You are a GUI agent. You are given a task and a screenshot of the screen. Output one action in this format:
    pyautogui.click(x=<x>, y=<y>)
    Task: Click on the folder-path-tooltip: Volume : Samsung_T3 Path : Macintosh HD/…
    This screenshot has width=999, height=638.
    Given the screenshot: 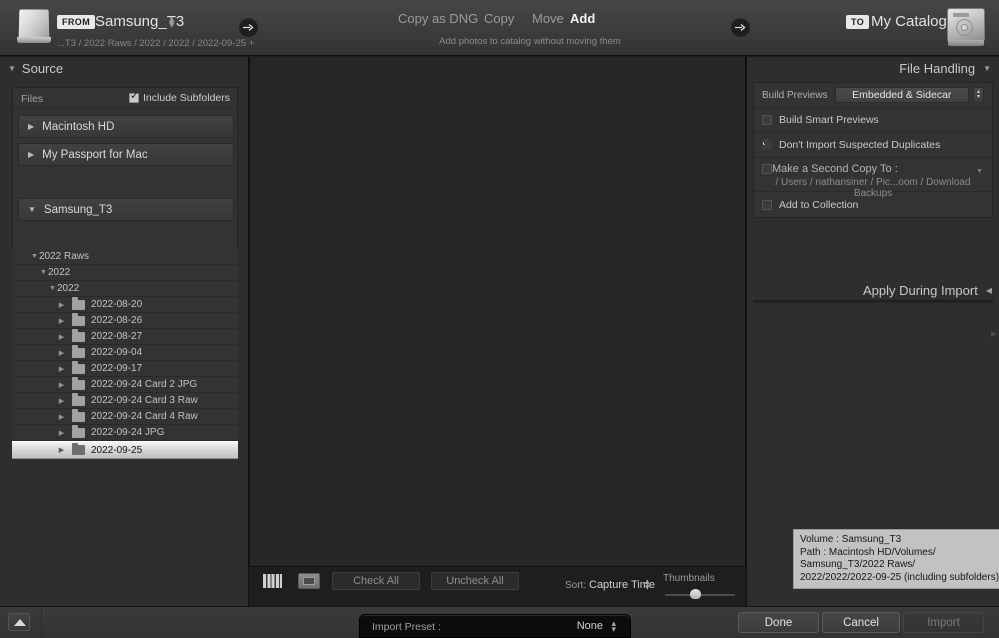 What is the action you would take?
    pyautogui.click(x=896, y=559)
    